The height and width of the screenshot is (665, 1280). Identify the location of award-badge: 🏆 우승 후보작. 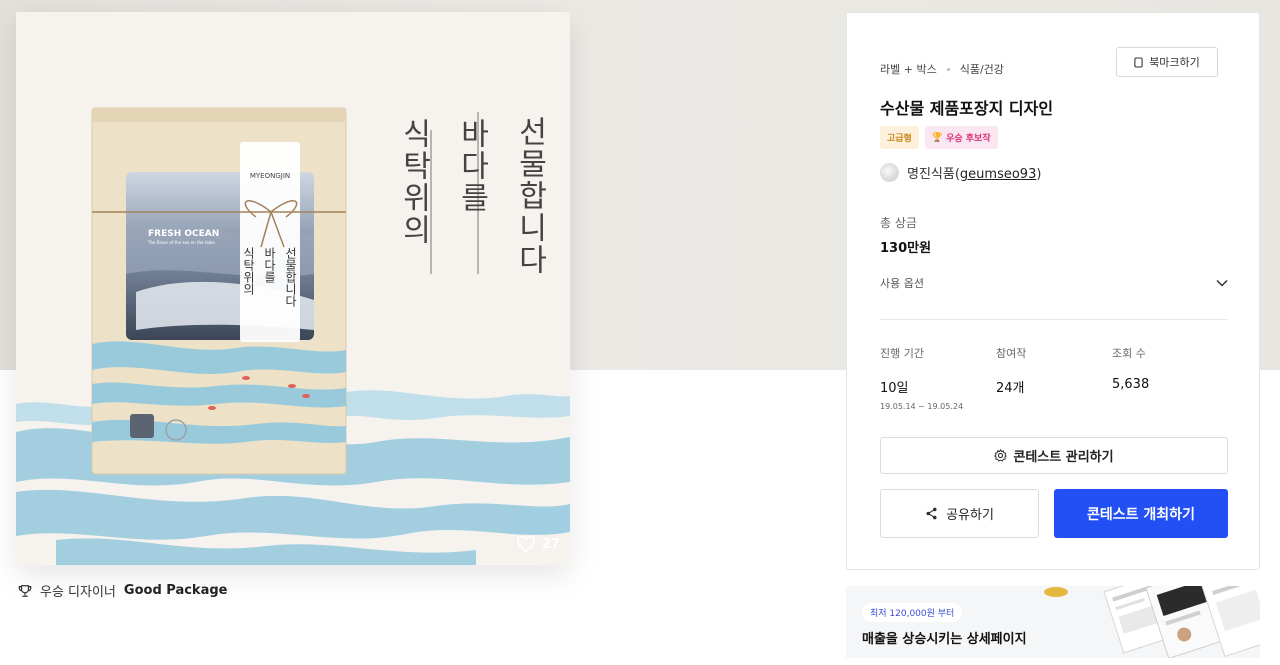
(961, 137).